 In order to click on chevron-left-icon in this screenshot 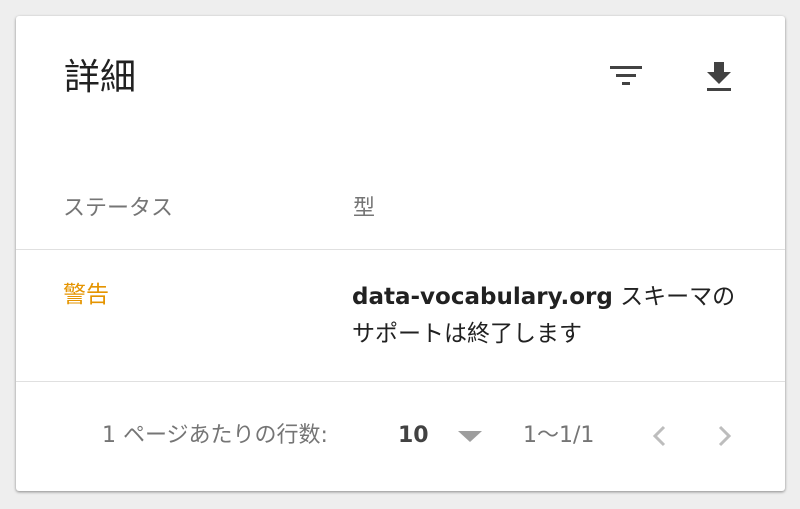, I will do `click(659, 436)`.